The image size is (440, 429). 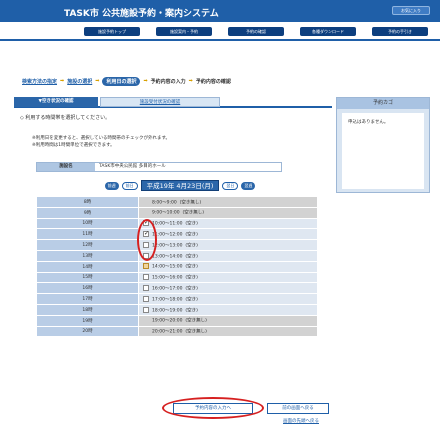 I want to click on note-line: ※利用日を変更すると、選択している時間帯のチェックが外れます。, so click(x=101, y=138).